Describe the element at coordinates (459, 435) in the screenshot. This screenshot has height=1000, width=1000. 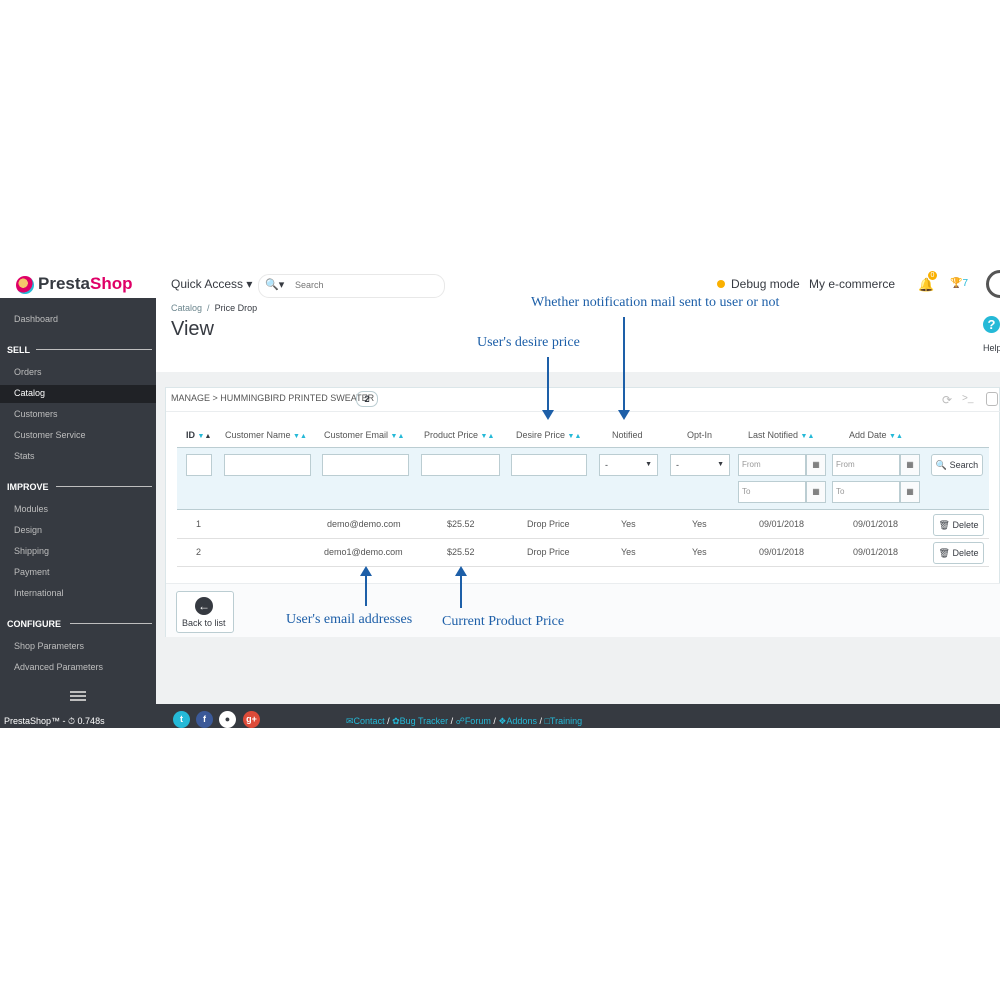
I see `column-header-product-price: Product Price ▼▲` at that location.